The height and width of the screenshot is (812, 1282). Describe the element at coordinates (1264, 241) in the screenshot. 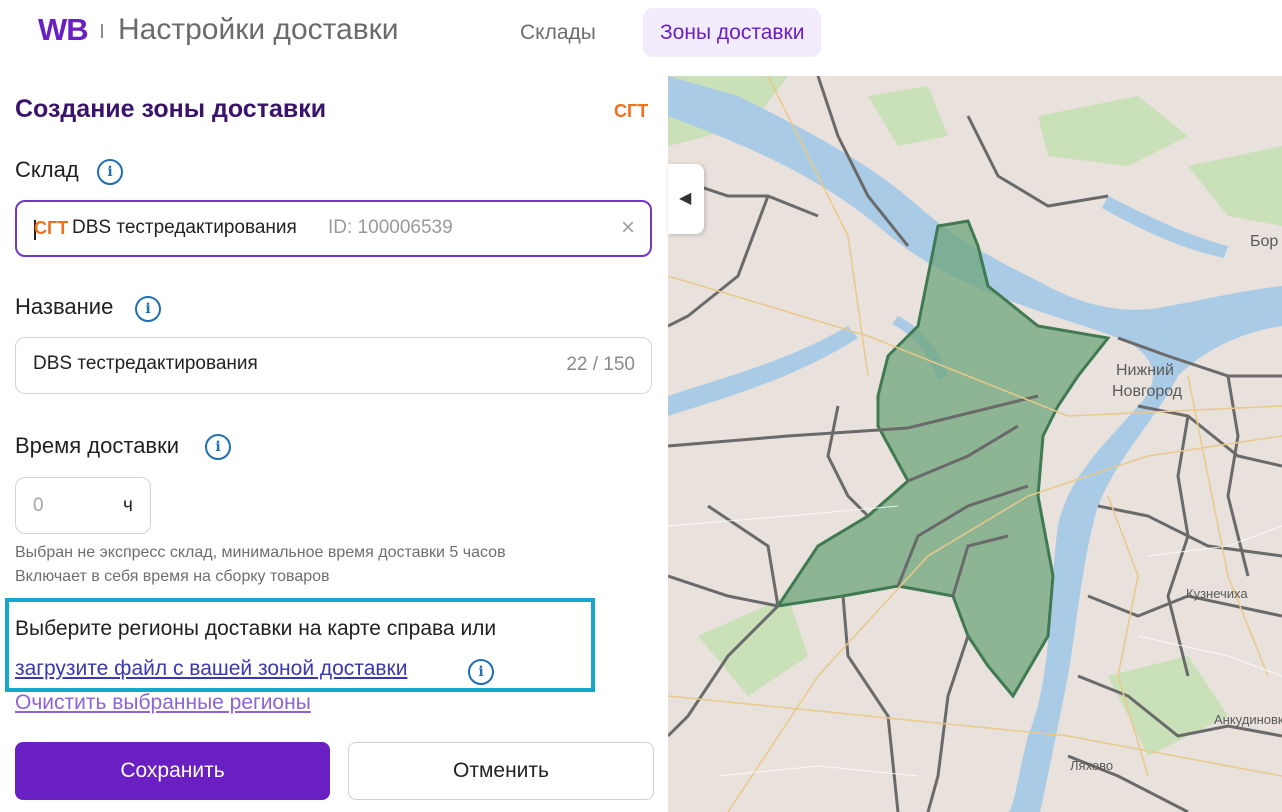

I see `map-label-bor: Бор` at that location.